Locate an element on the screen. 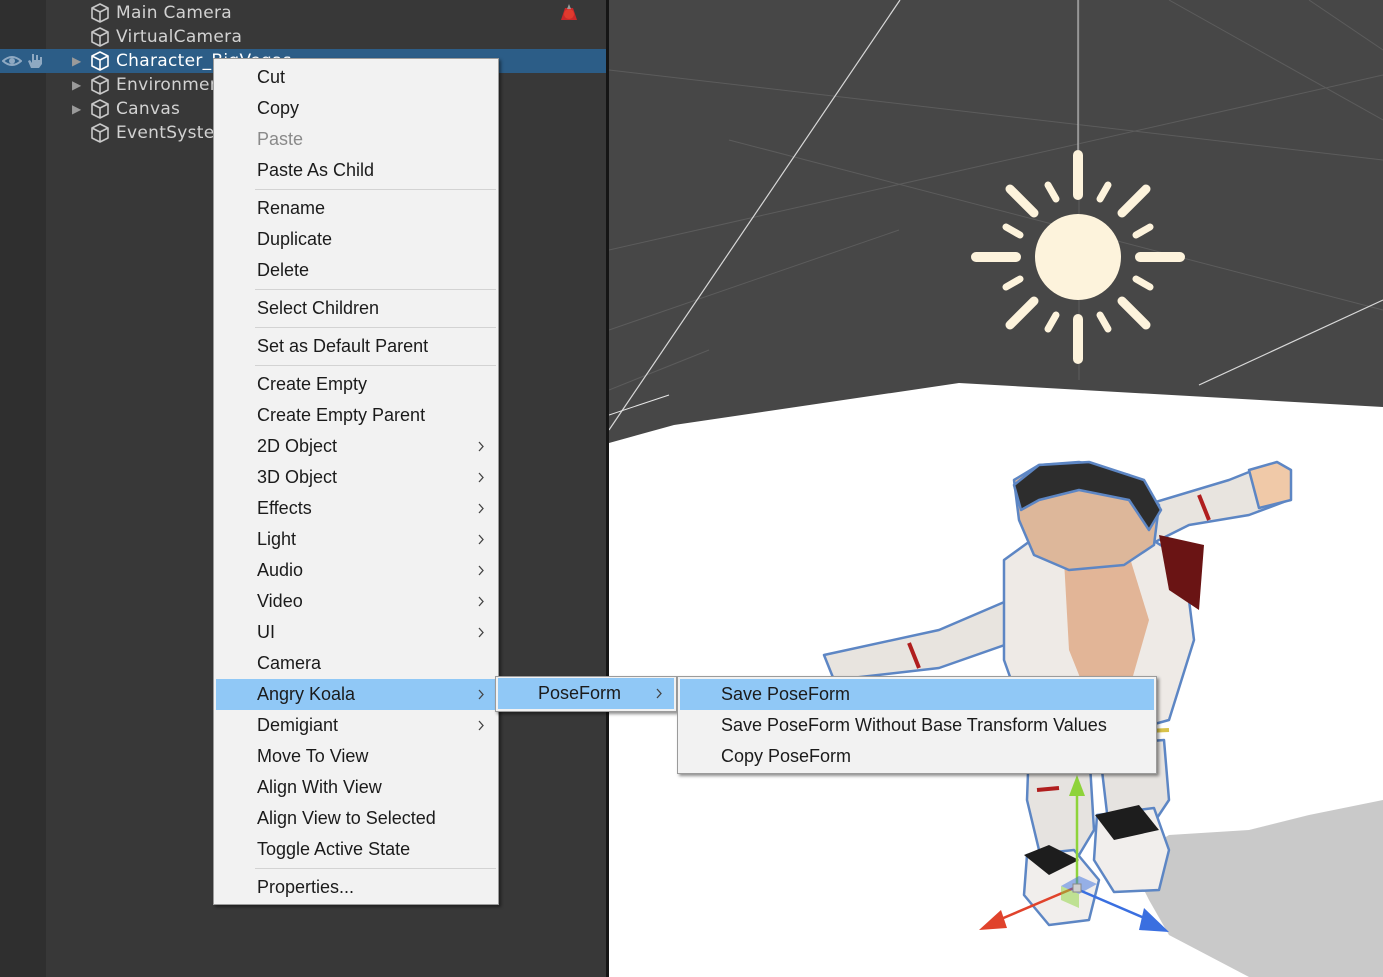 This screenshot has height=977, width=1383. hierarchy-item-virtualcamera: VirtualCamera is located at coordinates (303, 37).